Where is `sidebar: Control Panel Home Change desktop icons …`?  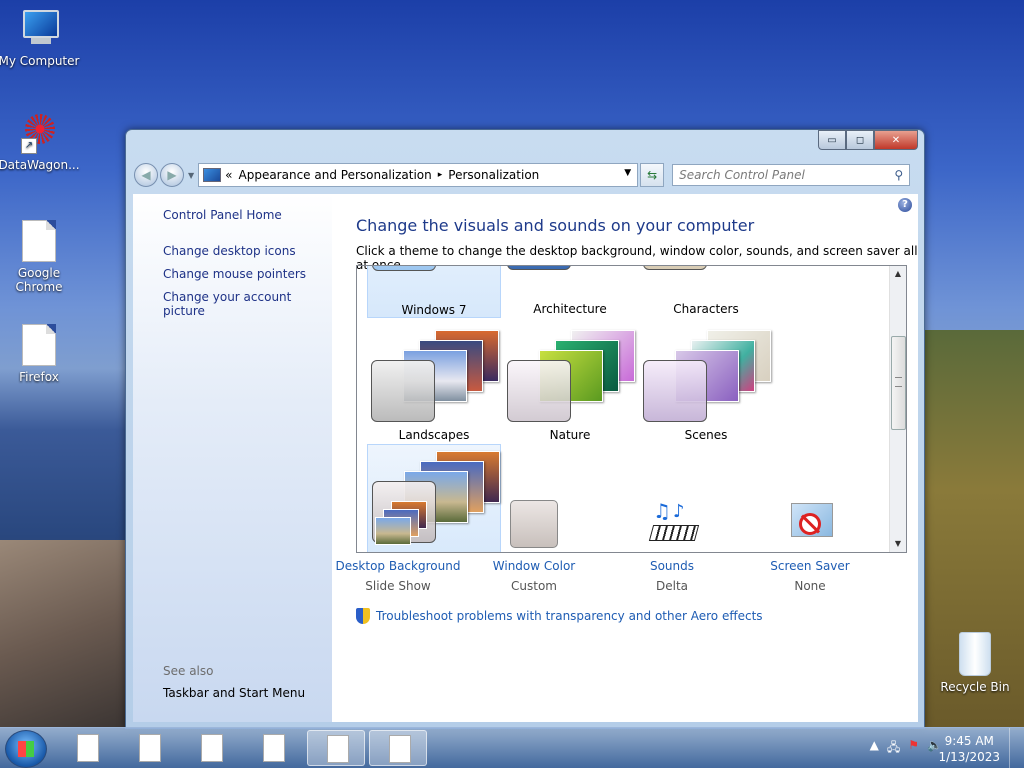
sidebar: Control Panel Home Change desktop icons … is located at coordinates (232, 458).